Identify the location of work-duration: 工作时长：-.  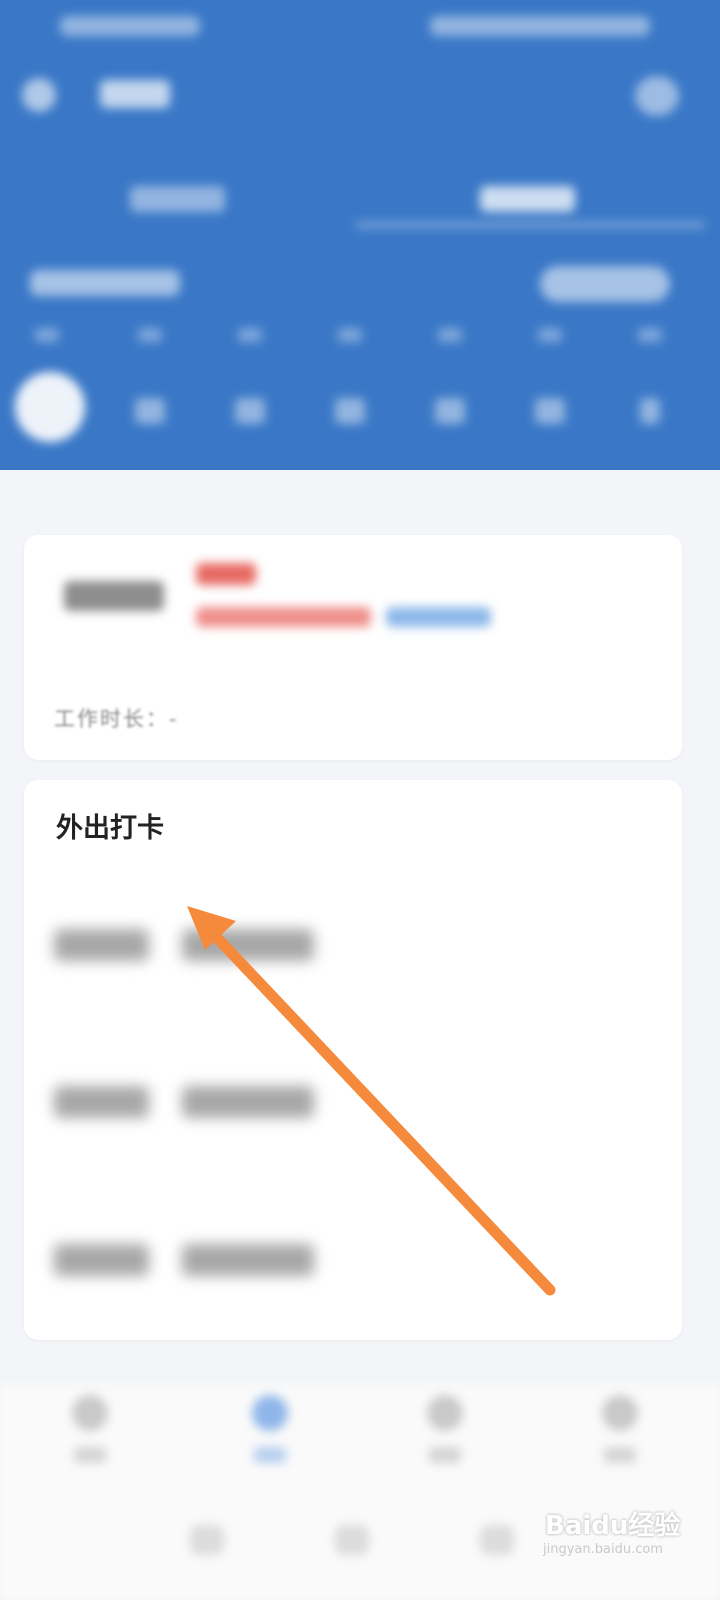
(116, 718).